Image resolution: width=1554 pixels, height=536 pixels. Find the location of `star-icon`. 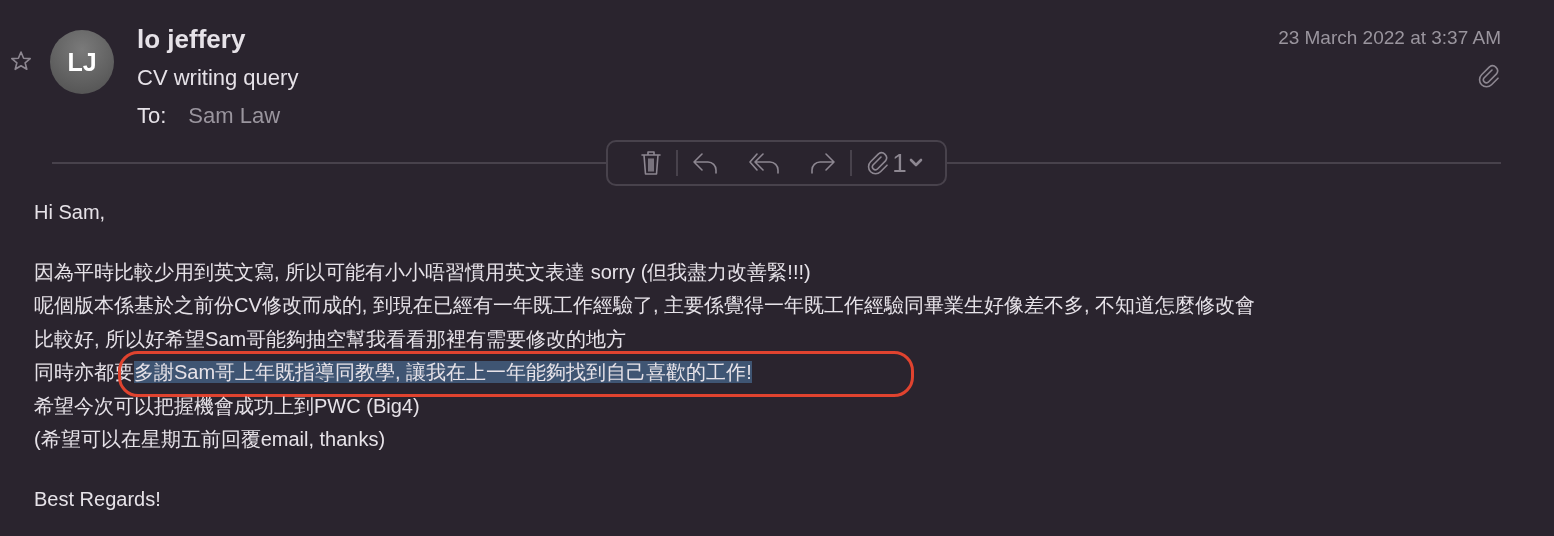

star-icon is located at coordinates (21, 61).